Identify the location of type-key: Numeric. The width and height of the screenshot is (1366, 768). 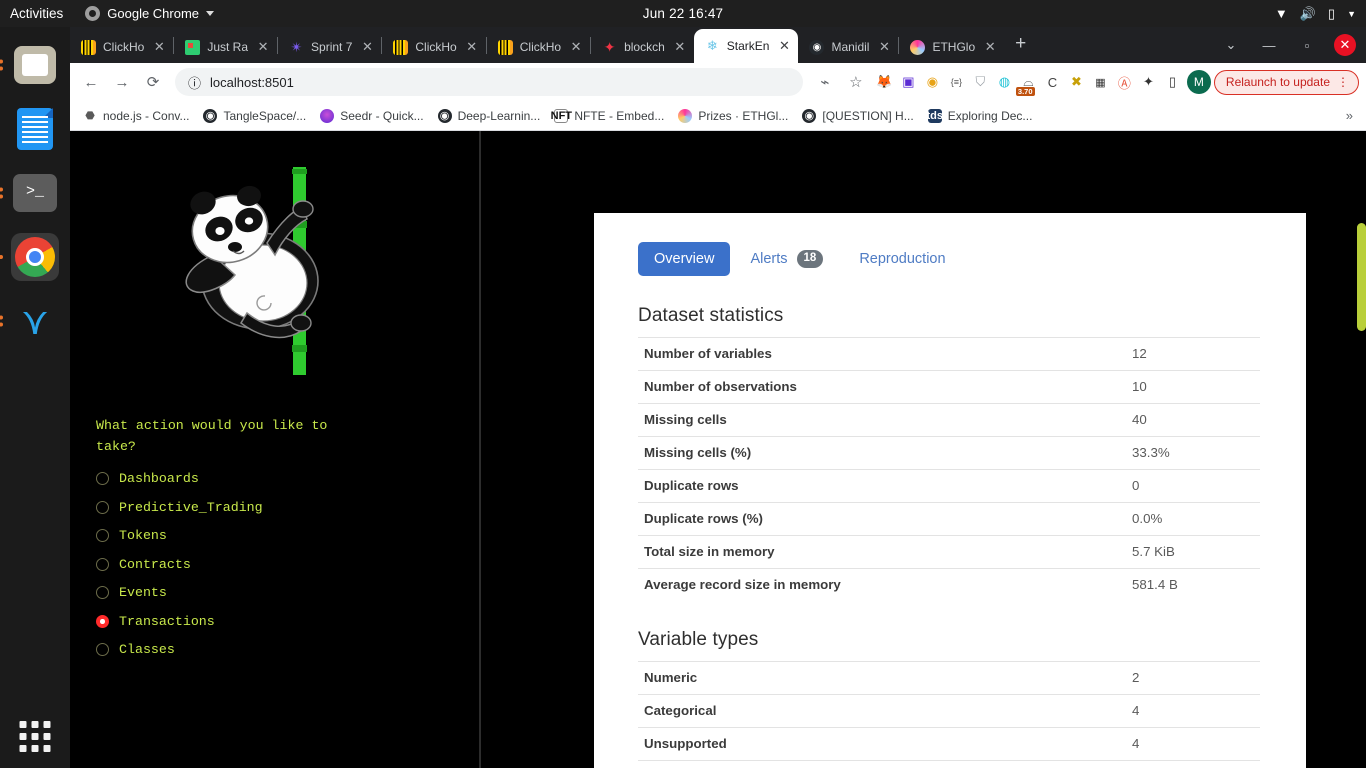
(882, 677).